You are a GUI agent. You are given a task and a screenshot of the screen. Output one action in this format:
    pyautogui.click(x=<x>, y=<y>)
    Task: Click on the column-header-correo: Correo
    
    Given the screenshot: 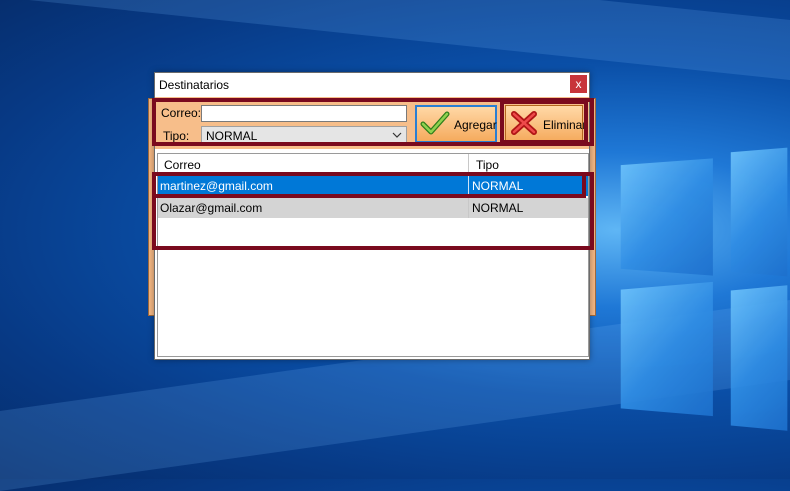 What is the action you would take?
    pyautogui.click(x=182, y=165)
    